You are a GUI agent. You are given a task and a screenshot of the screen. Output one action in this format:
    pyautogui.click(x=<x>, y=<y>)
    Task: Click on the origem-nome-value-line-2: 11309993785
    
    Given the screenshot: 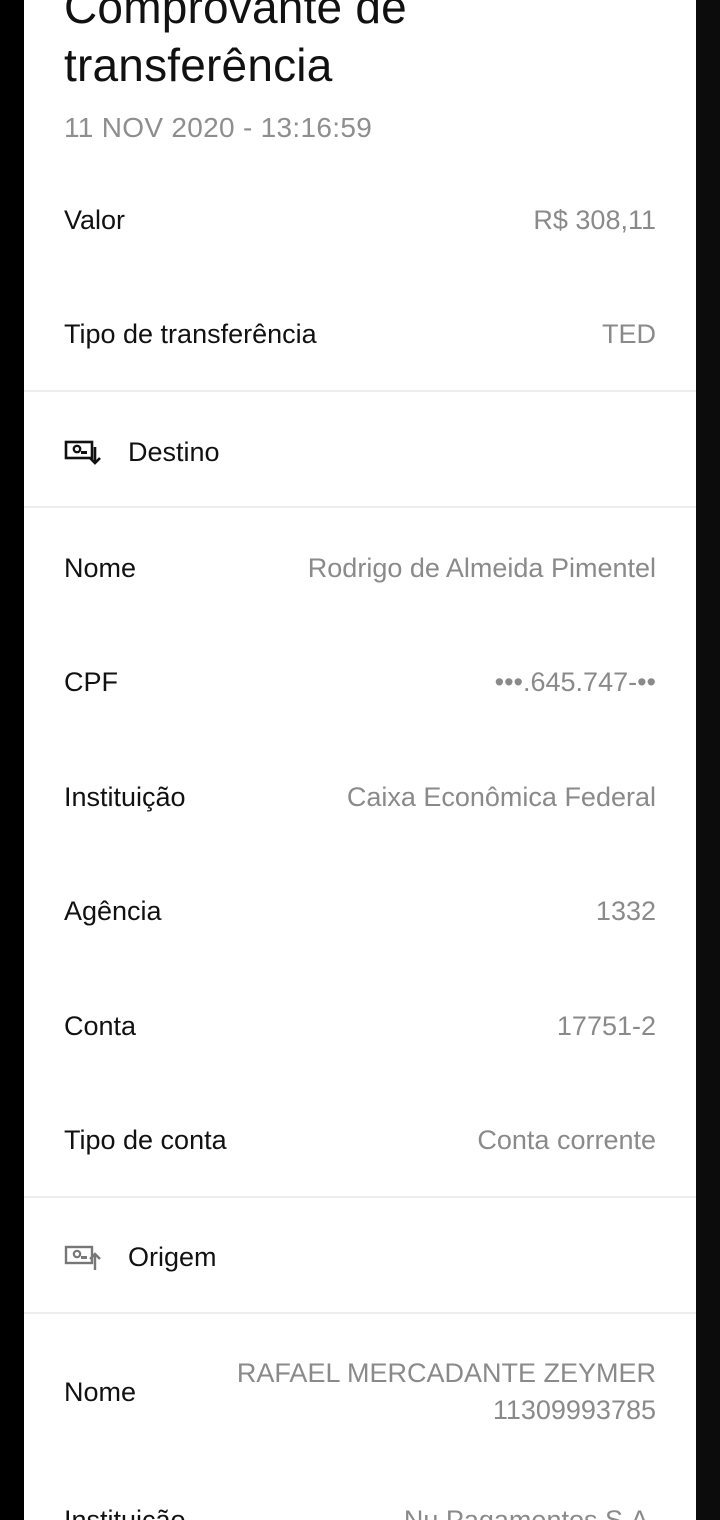 What is the action you would take?
    pyautogui.click(x=574, y=1410)
    